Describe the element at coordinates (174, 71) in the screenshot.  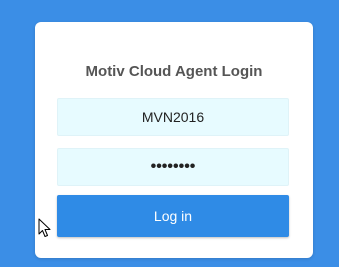
I see `login-title: Motiv Cloud Agent Login` at that location.